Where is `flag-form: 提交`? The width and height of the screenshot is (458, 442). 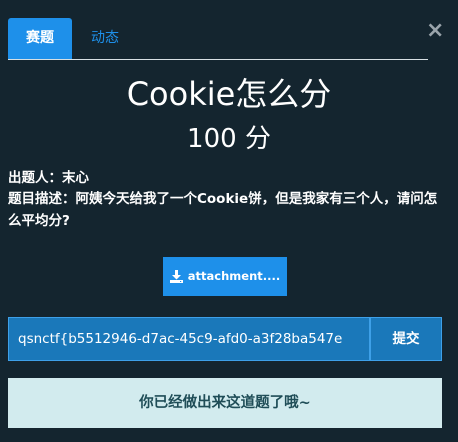 flag-form: 提交 is located at coordinates (225, 339).